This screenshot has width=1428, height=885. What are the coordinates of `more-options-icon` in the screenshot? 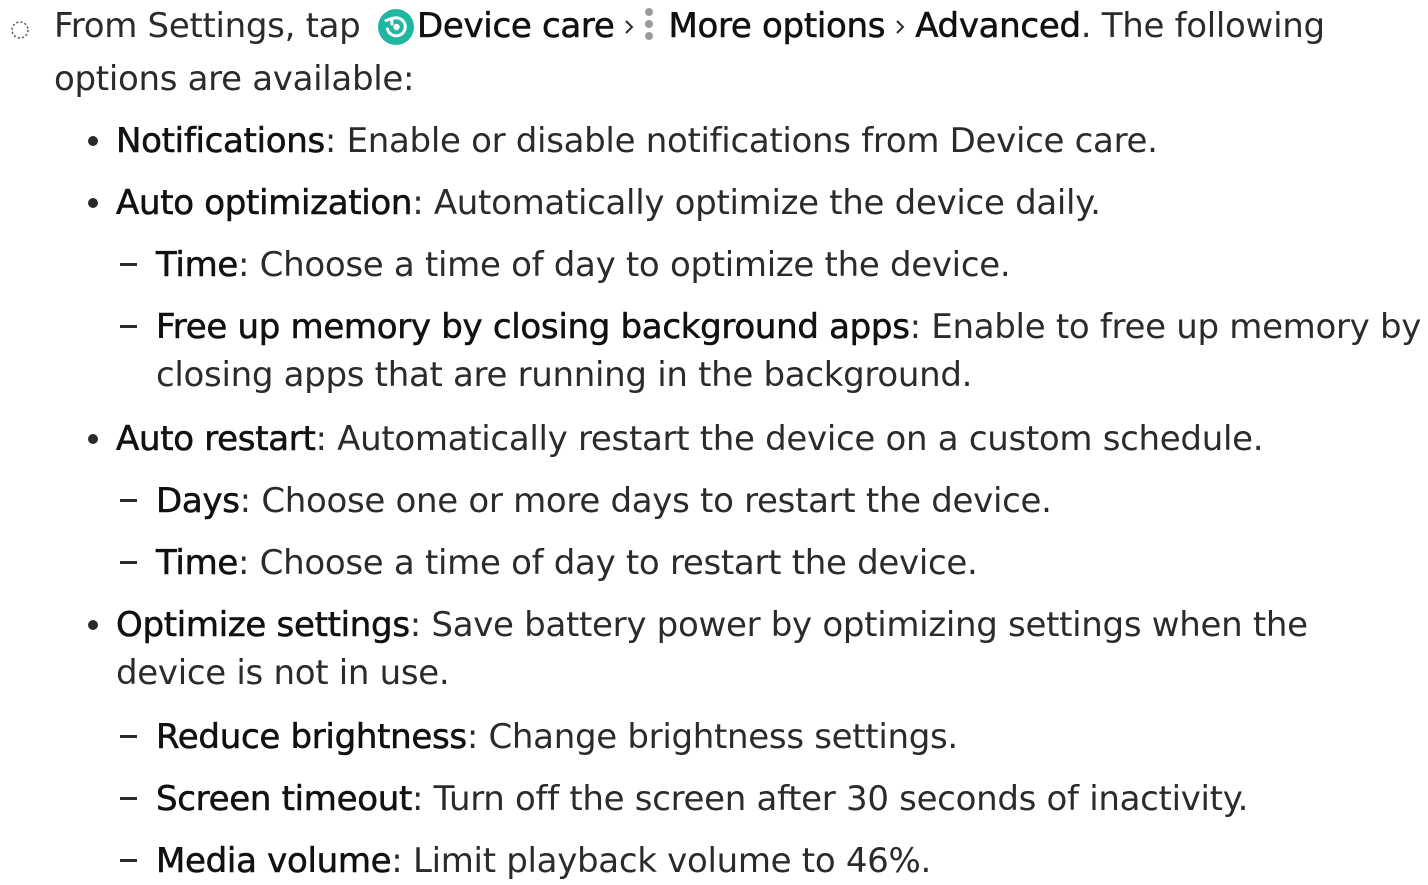 It's located at (649, 24).